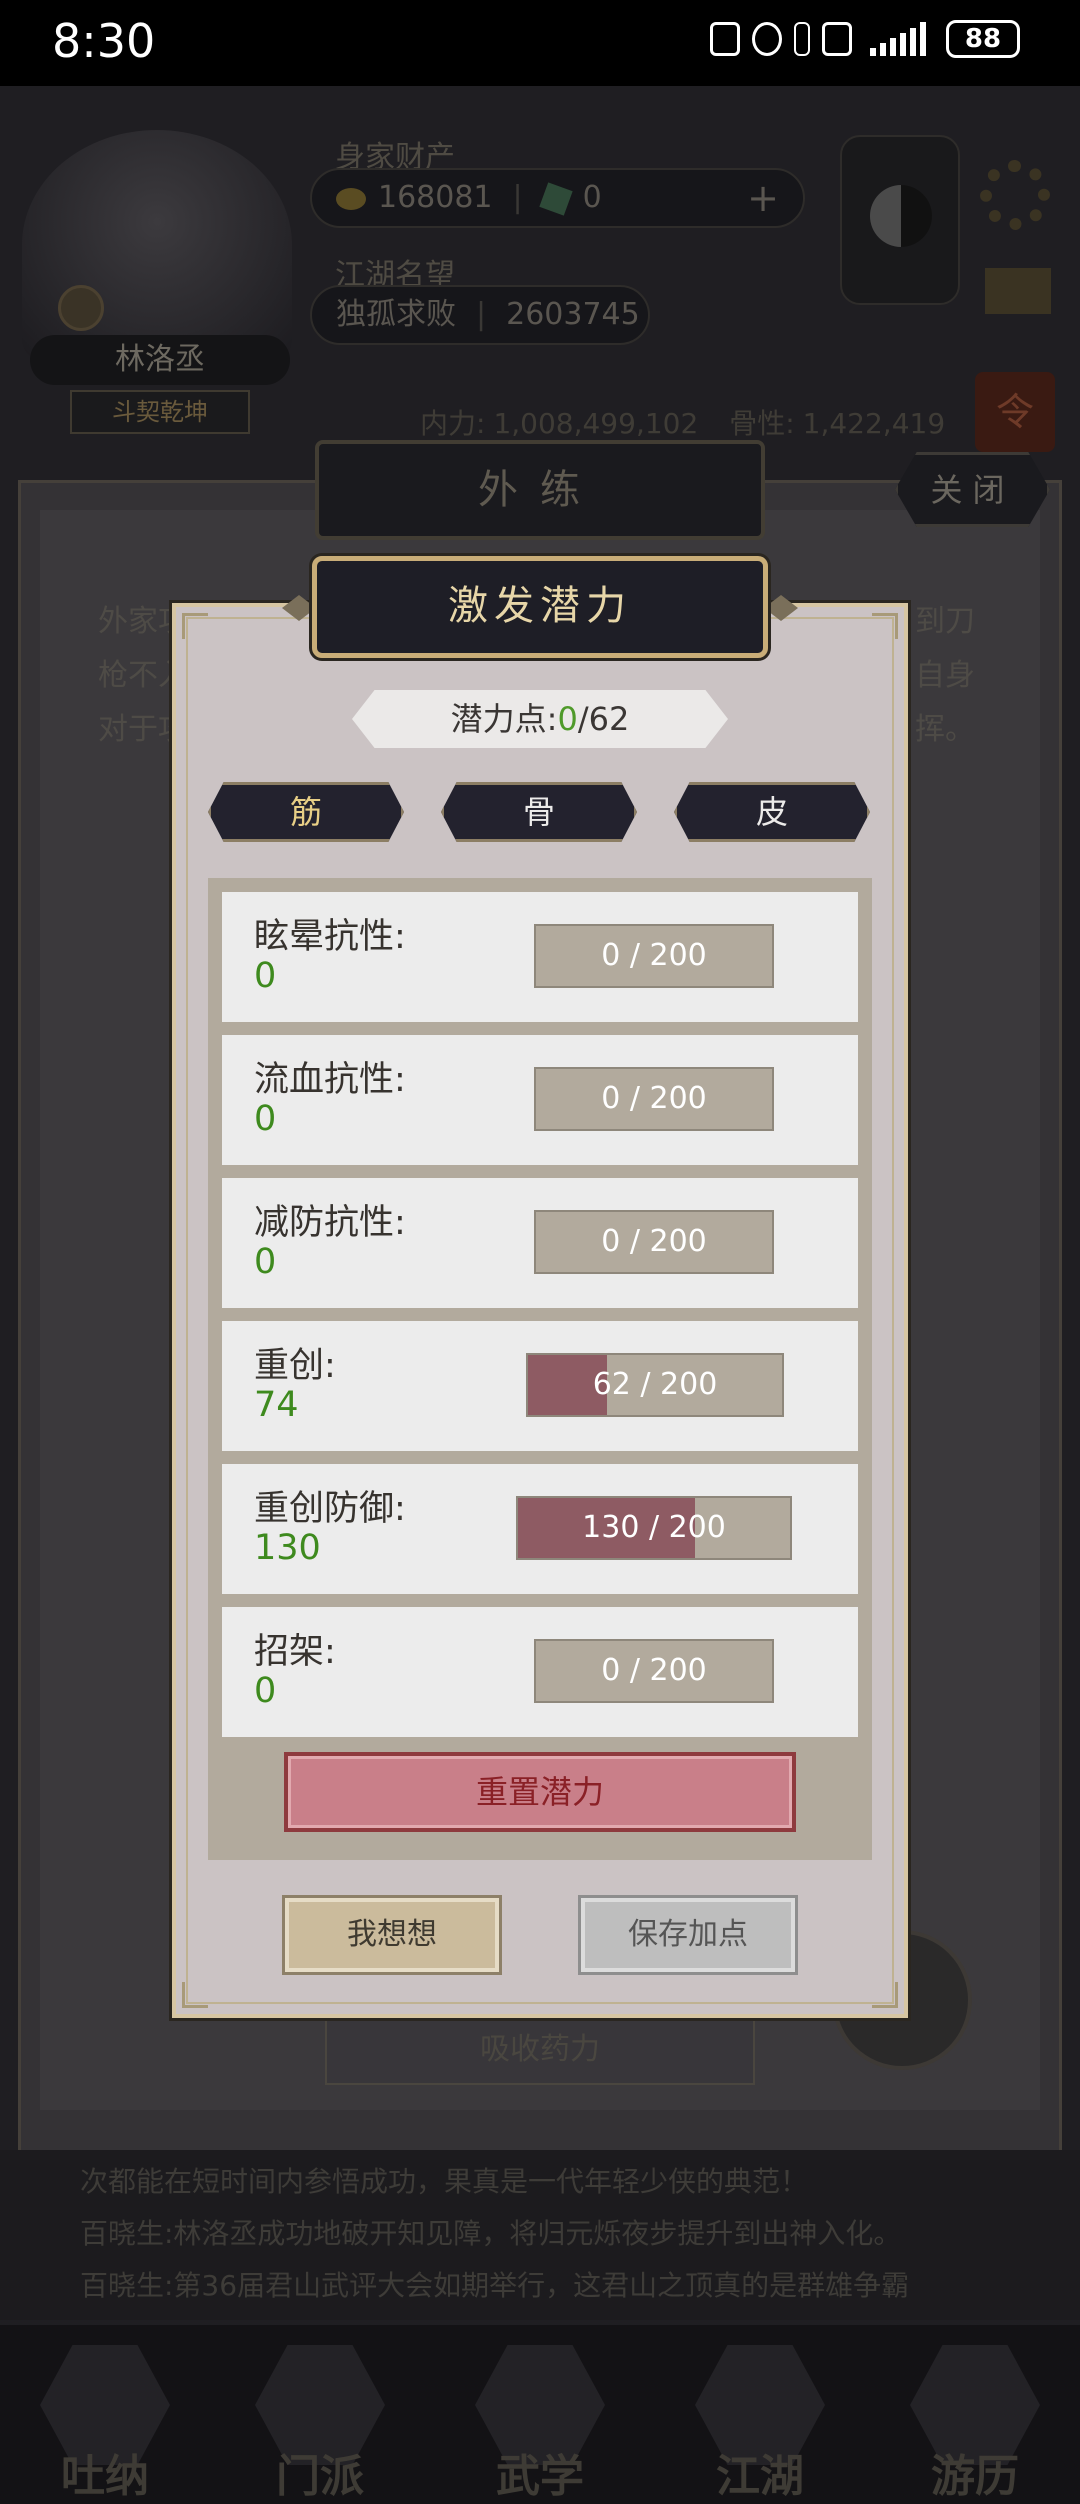 This screenshot has width=1080, height=2504. What do you see at coordinates (540, 43) in the screenshot?
I see `status-bar: 8:30 88` at bounding box center [540, 43].